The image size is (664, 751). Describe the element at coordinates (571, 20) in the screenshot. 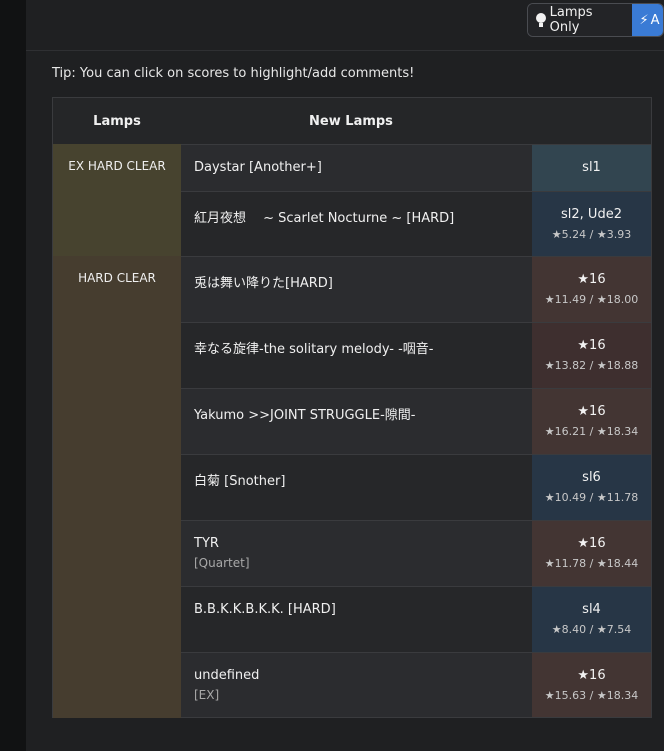

I see `lamps-only-label: Lamps Only` at that location.